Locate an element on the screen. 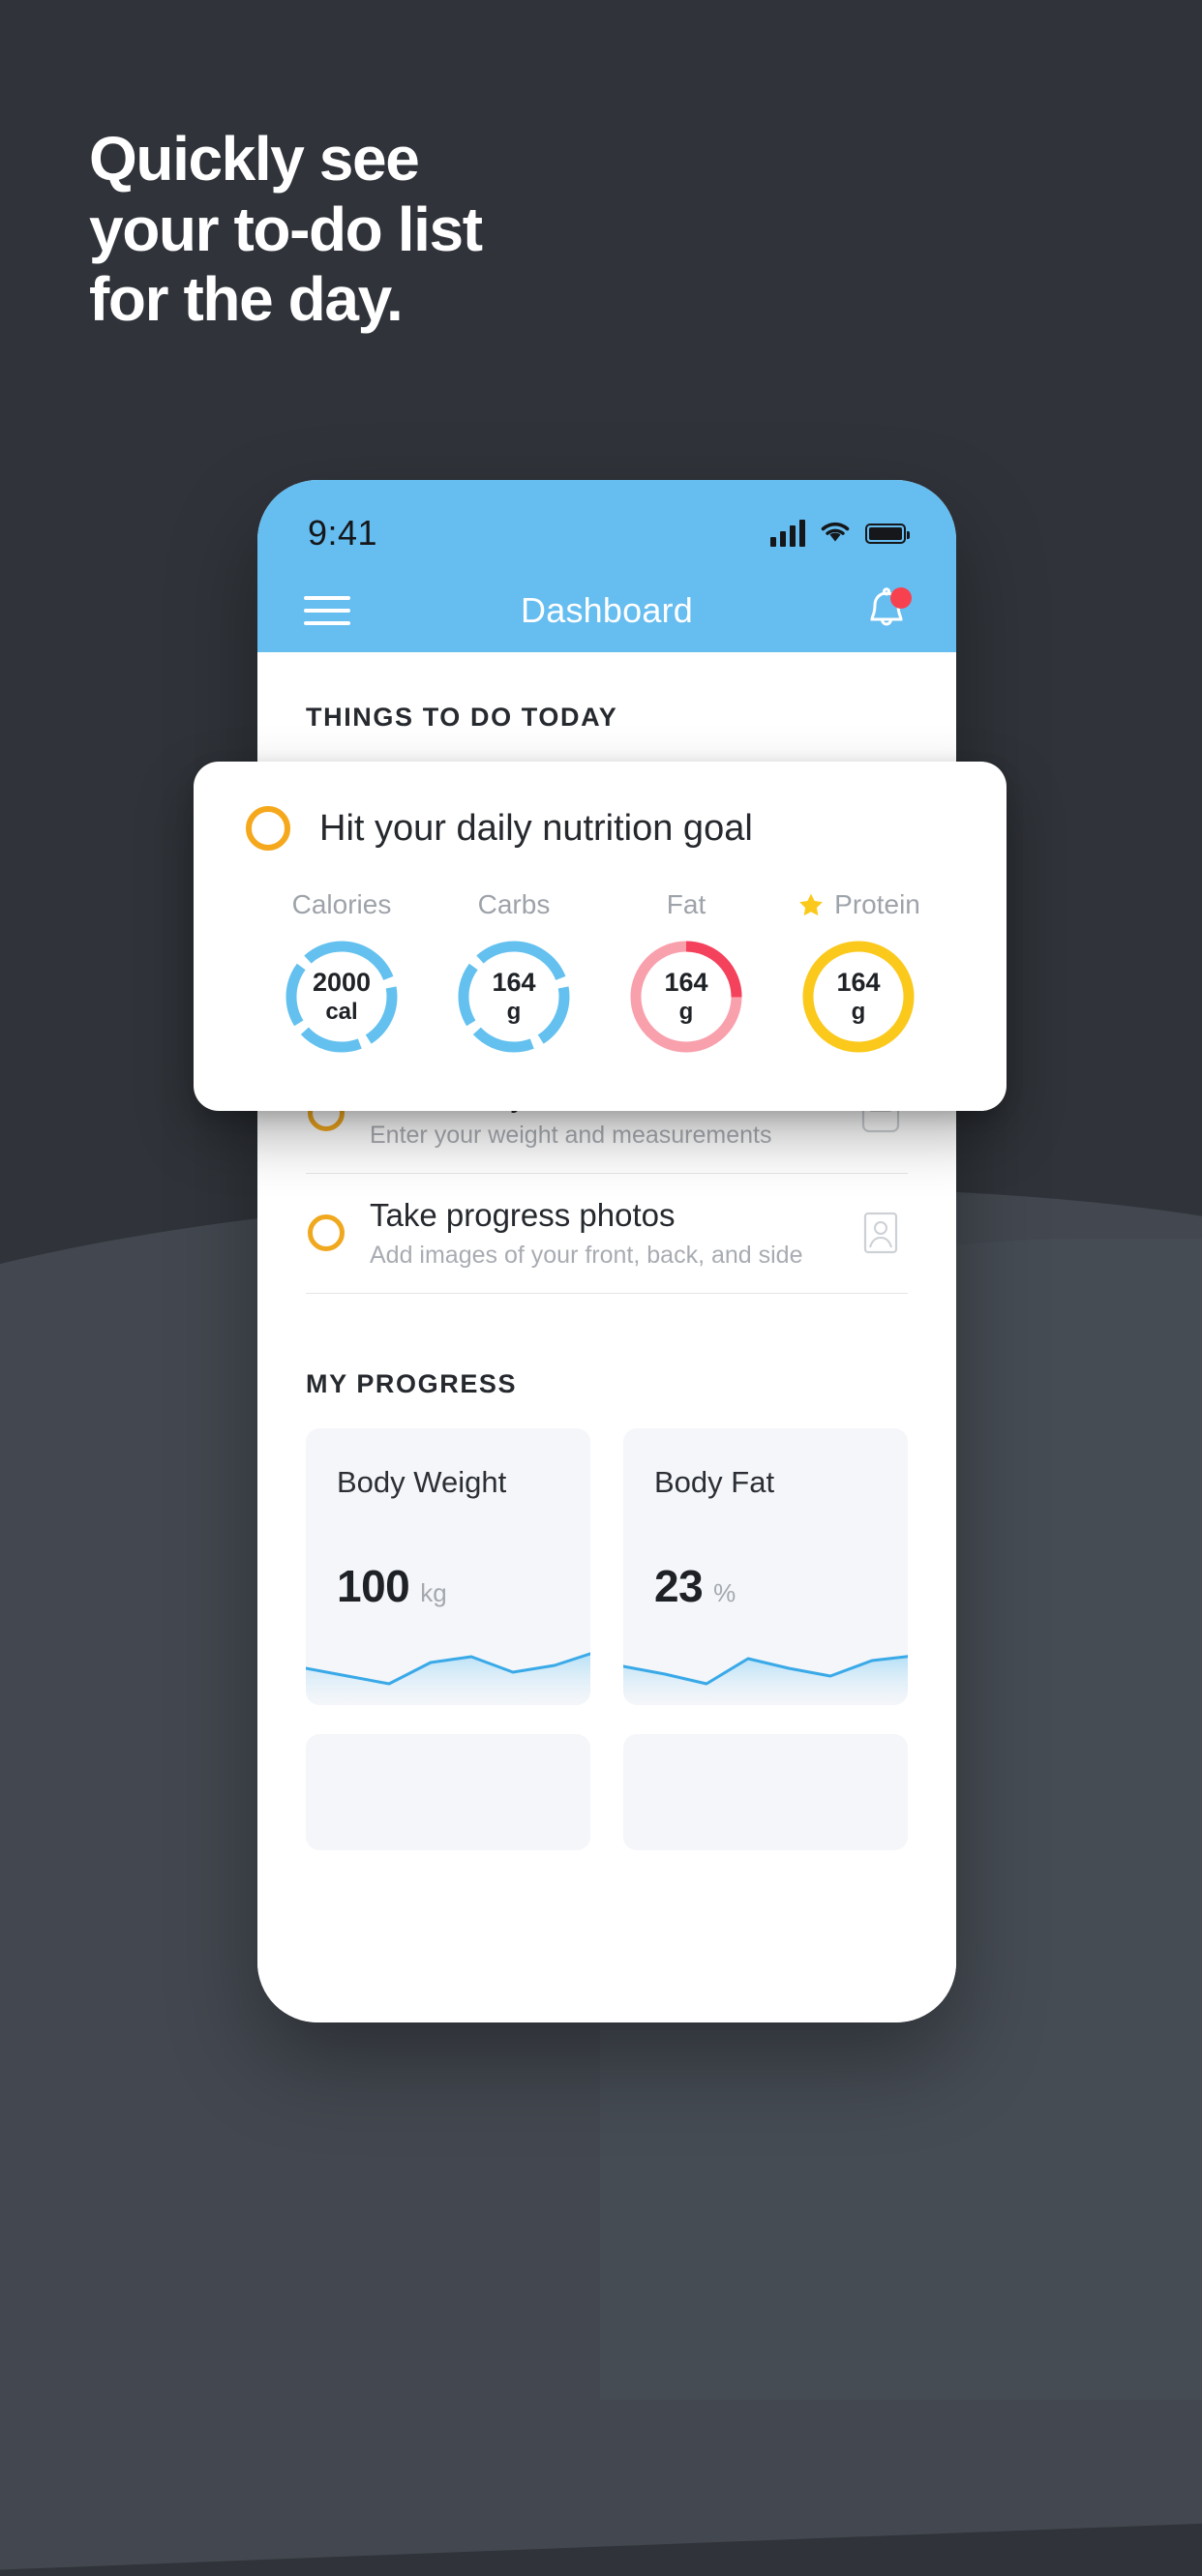 The image size is (1202, 2576). nutrition-status-ring is located at coordinates (268, 828).